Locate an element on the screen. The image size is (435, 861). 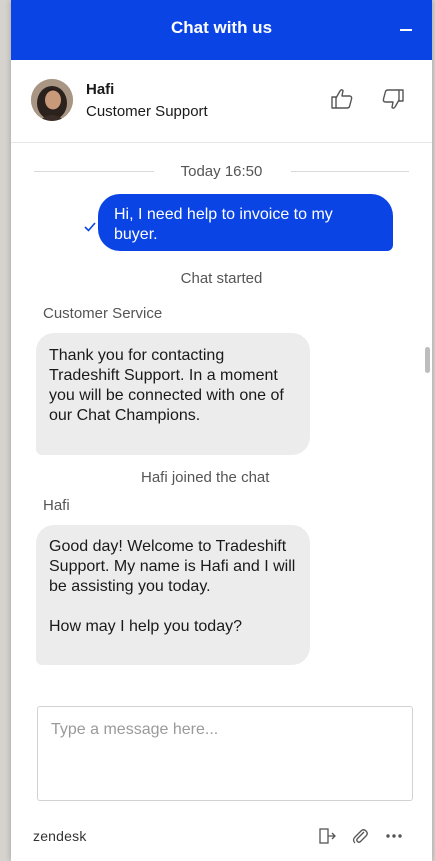
chat-started-notice: Chat started is located at coordinates (221, 278).